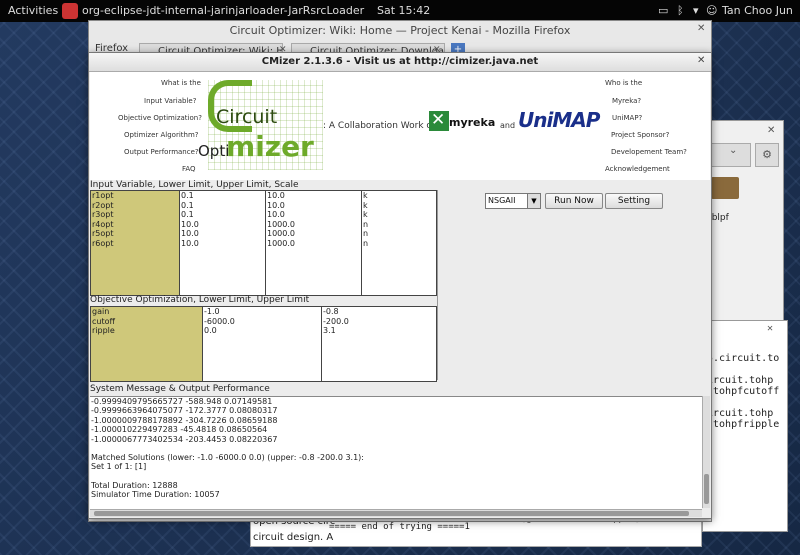  What do you see at coordinates (757, 10) in the screenshot?
I see `user-menu: Tan Choo Jun` at bounding box center [757, 10].